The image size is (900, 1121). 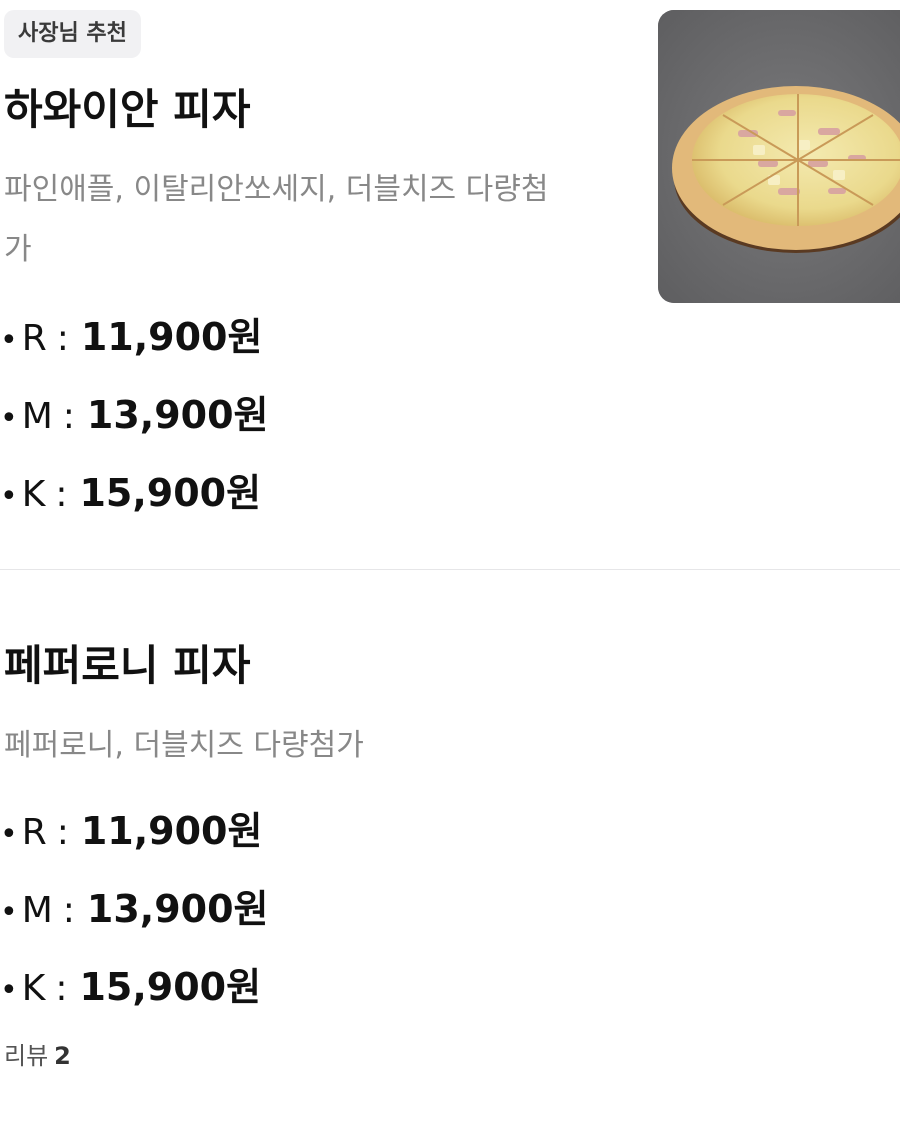 I want to click on pizza-illustration, so click(x=779, y=156).